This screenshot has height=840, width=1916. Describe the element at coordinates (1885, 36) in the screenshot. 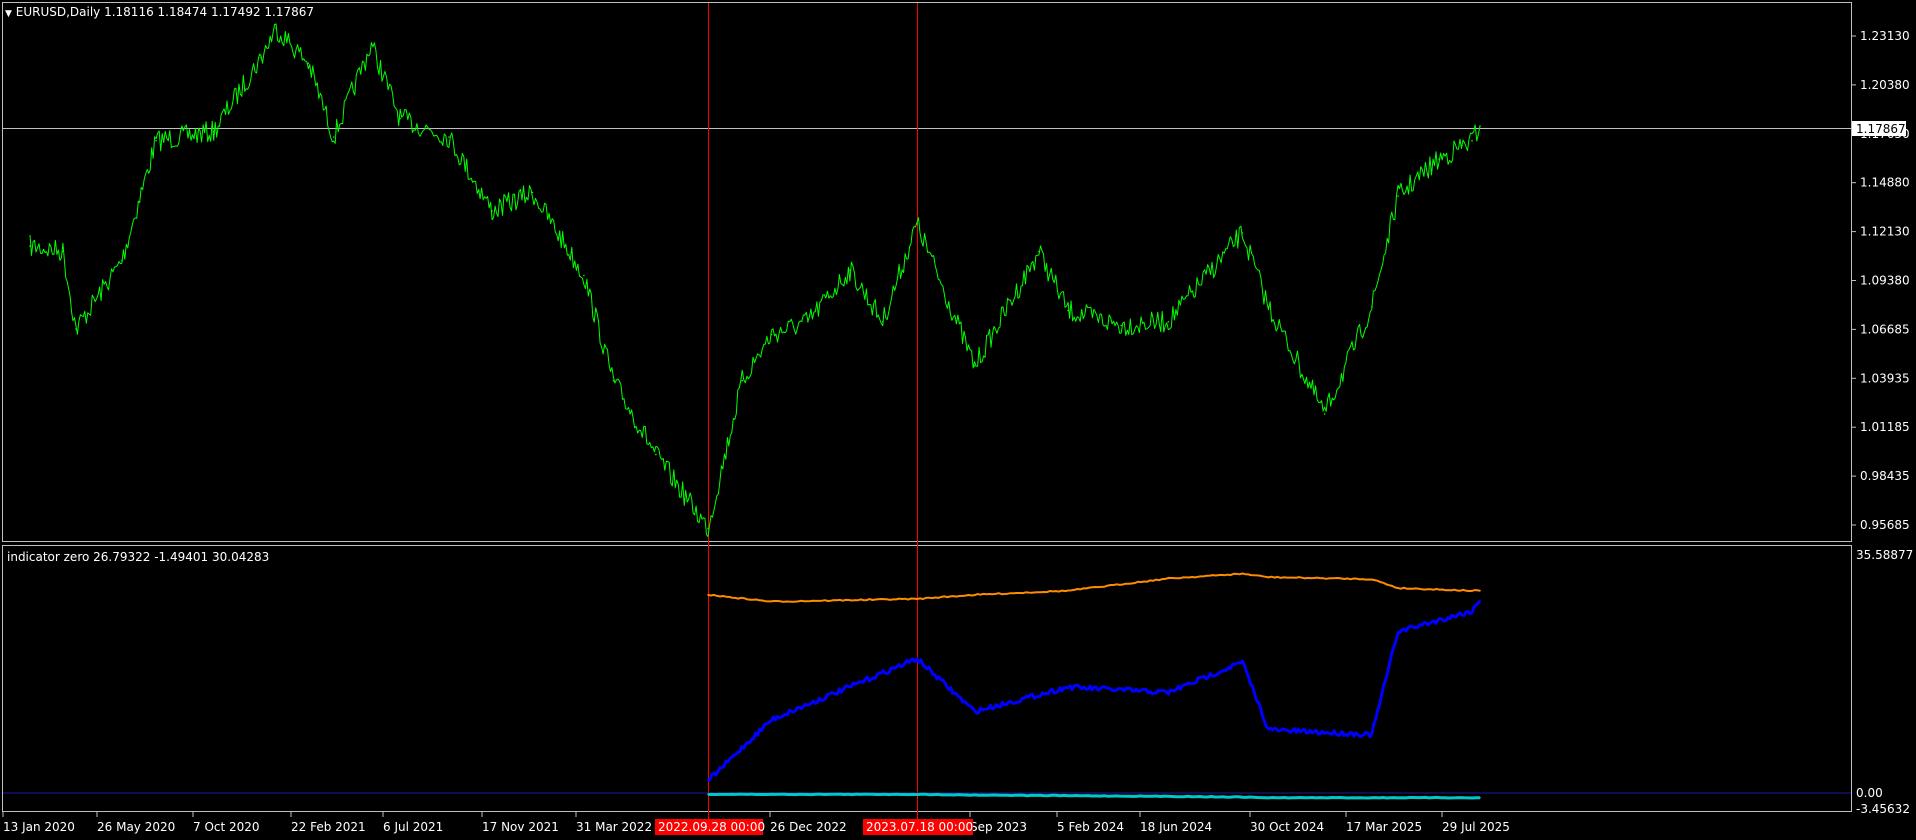

I see `price-tick-label: 1.23130` at that location.